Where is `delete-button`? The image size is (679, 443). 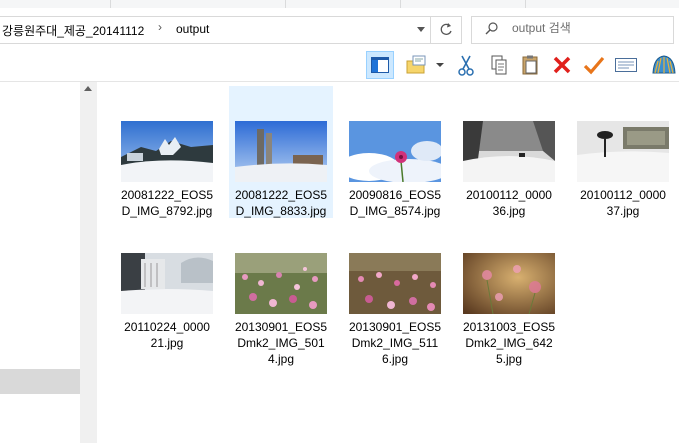 delete-button is located at coordinates (562, 65).